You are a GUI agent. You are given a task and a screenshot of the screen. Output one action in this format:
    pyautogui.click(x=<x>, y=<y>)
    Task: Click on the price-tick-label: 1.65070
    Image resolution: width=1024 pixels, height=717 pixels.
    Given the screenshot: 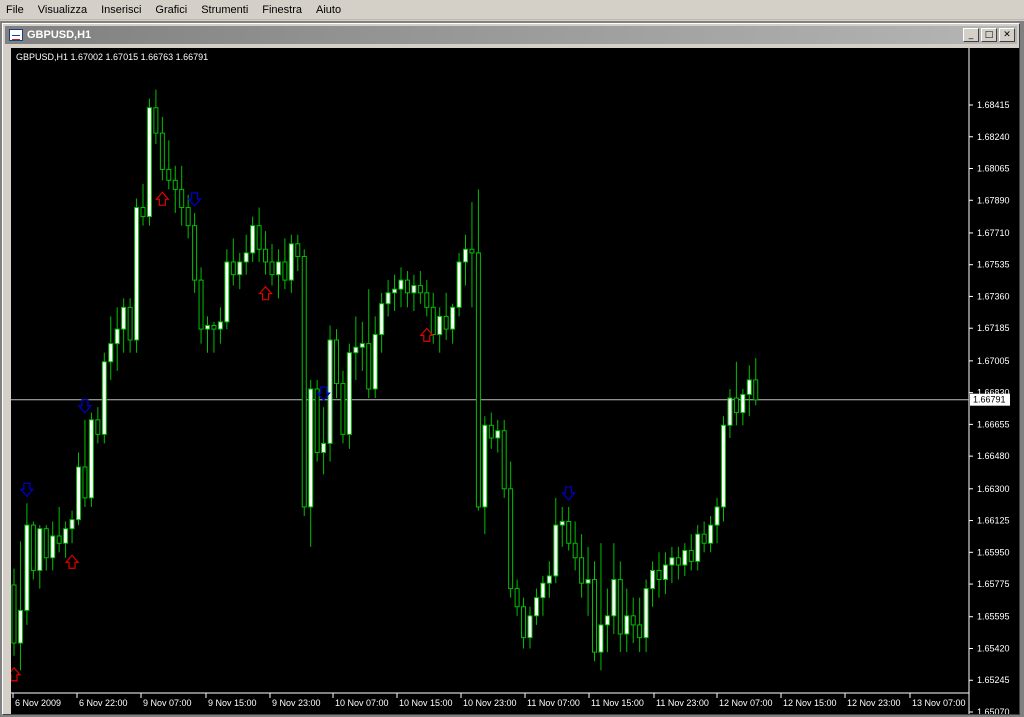 What is the action you would take?
    pyautogui.click(x=993, y=710)
    